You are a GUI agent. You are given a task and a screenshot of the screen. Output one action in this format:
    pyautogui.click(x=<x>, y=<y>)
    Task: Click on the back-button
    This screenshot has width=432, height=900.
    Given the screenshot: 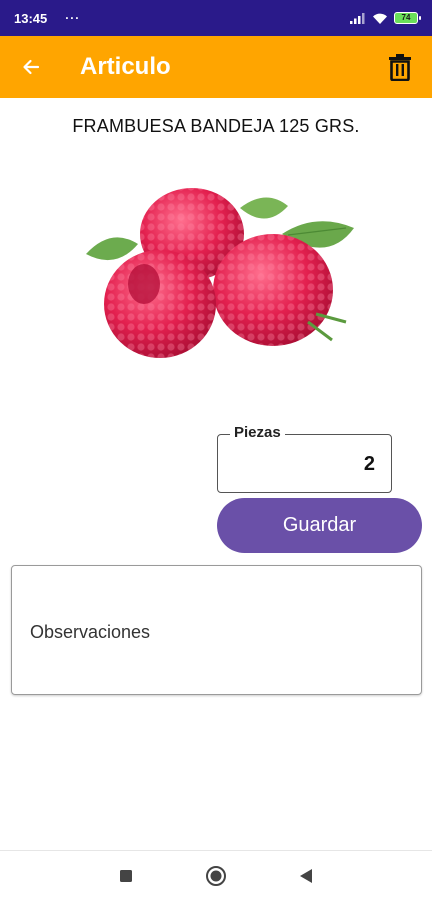 What is the action you would take?
    pyautogui.click(x=31, y=67)
    